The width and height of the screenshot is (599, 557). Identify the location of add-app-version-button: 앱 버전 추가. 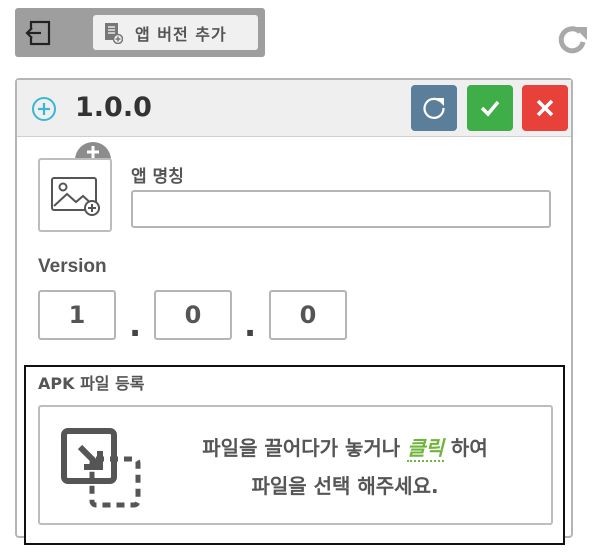
(175, 32).